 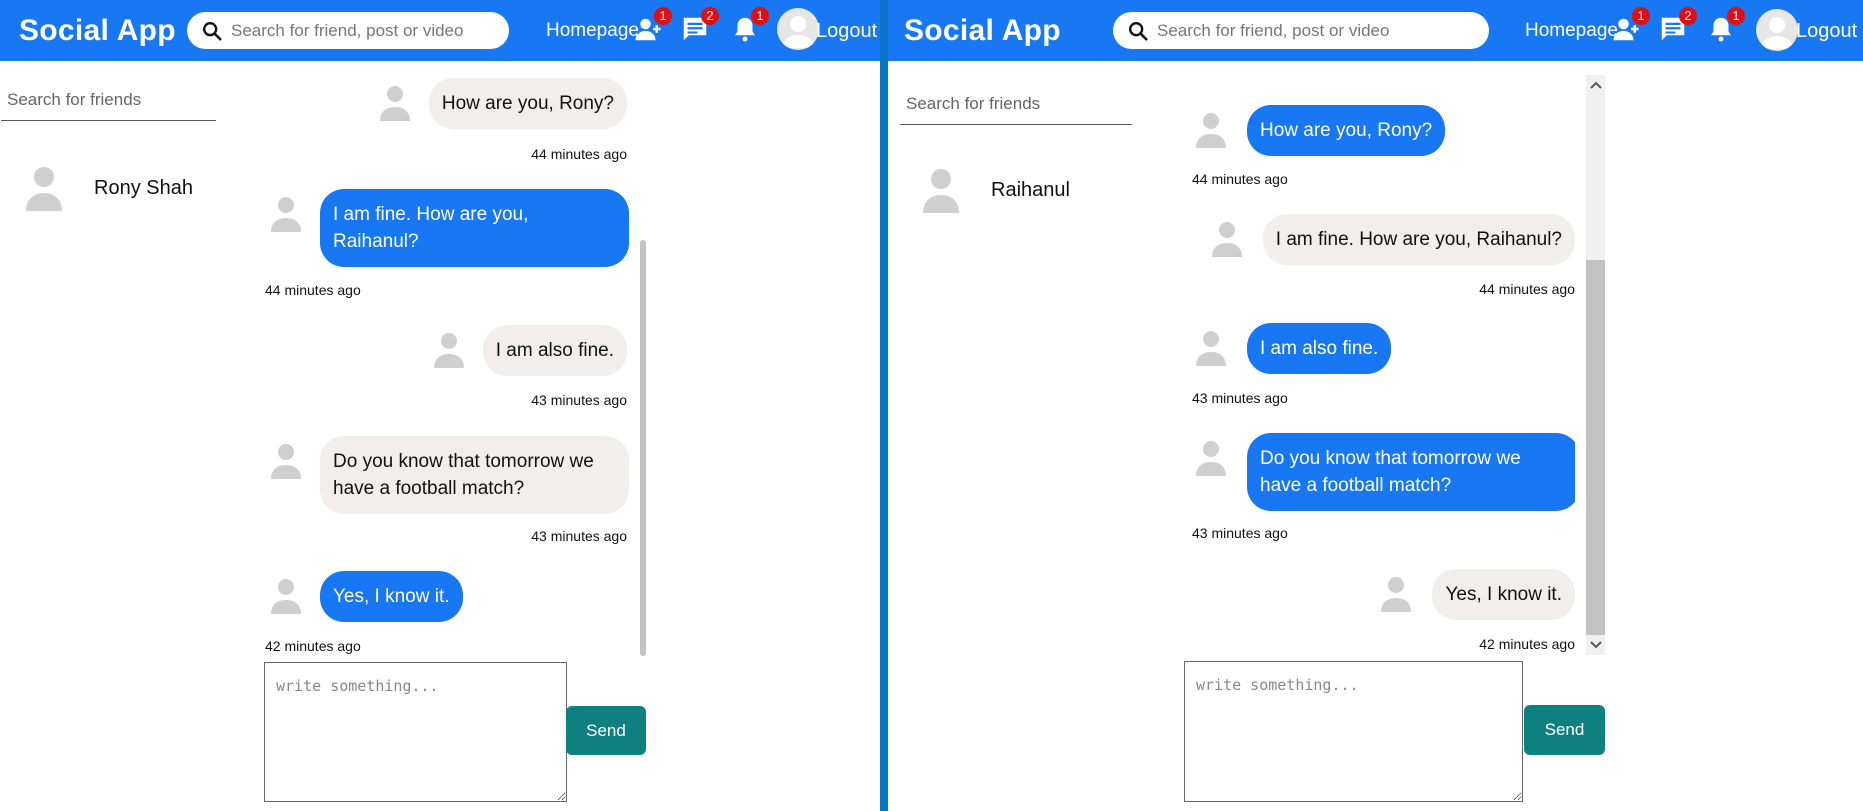 What do you see at coordinates (1596, 86) in the screenshot?
I see `scroll-up-icon` at bounding box center [1596, 86].